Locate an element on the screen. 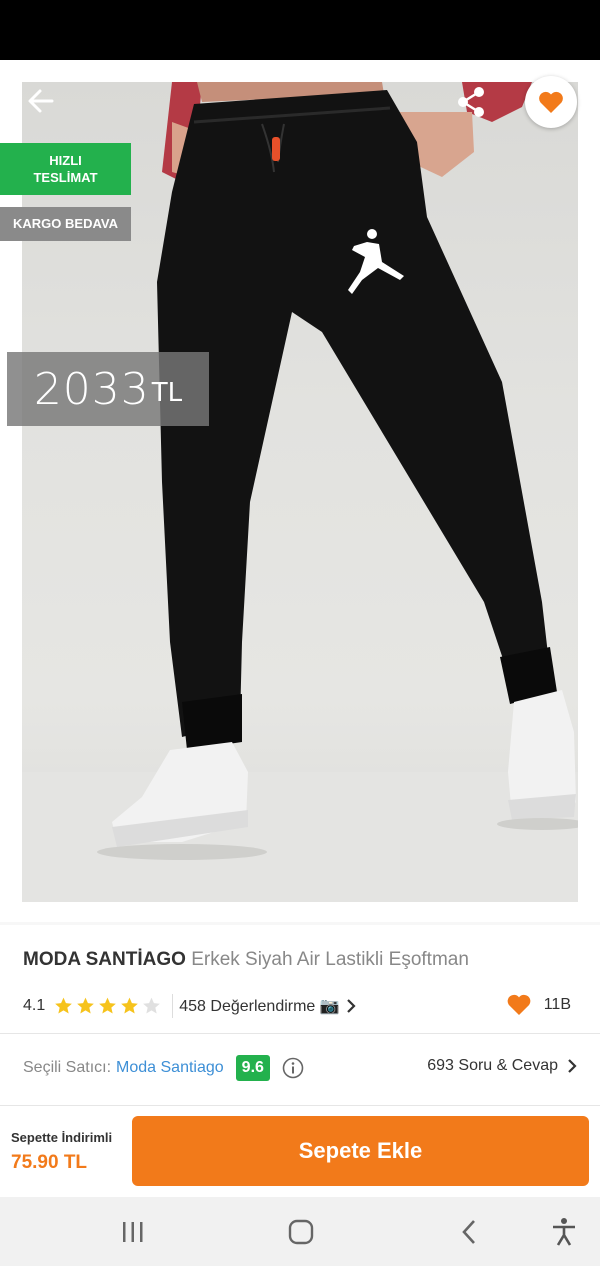 This screenshot has height=1266, width=600. add-to-cart-bar: Sepette İndirimli 75.90 TL Sepete Ekle is located at coordinates (300, 1151).